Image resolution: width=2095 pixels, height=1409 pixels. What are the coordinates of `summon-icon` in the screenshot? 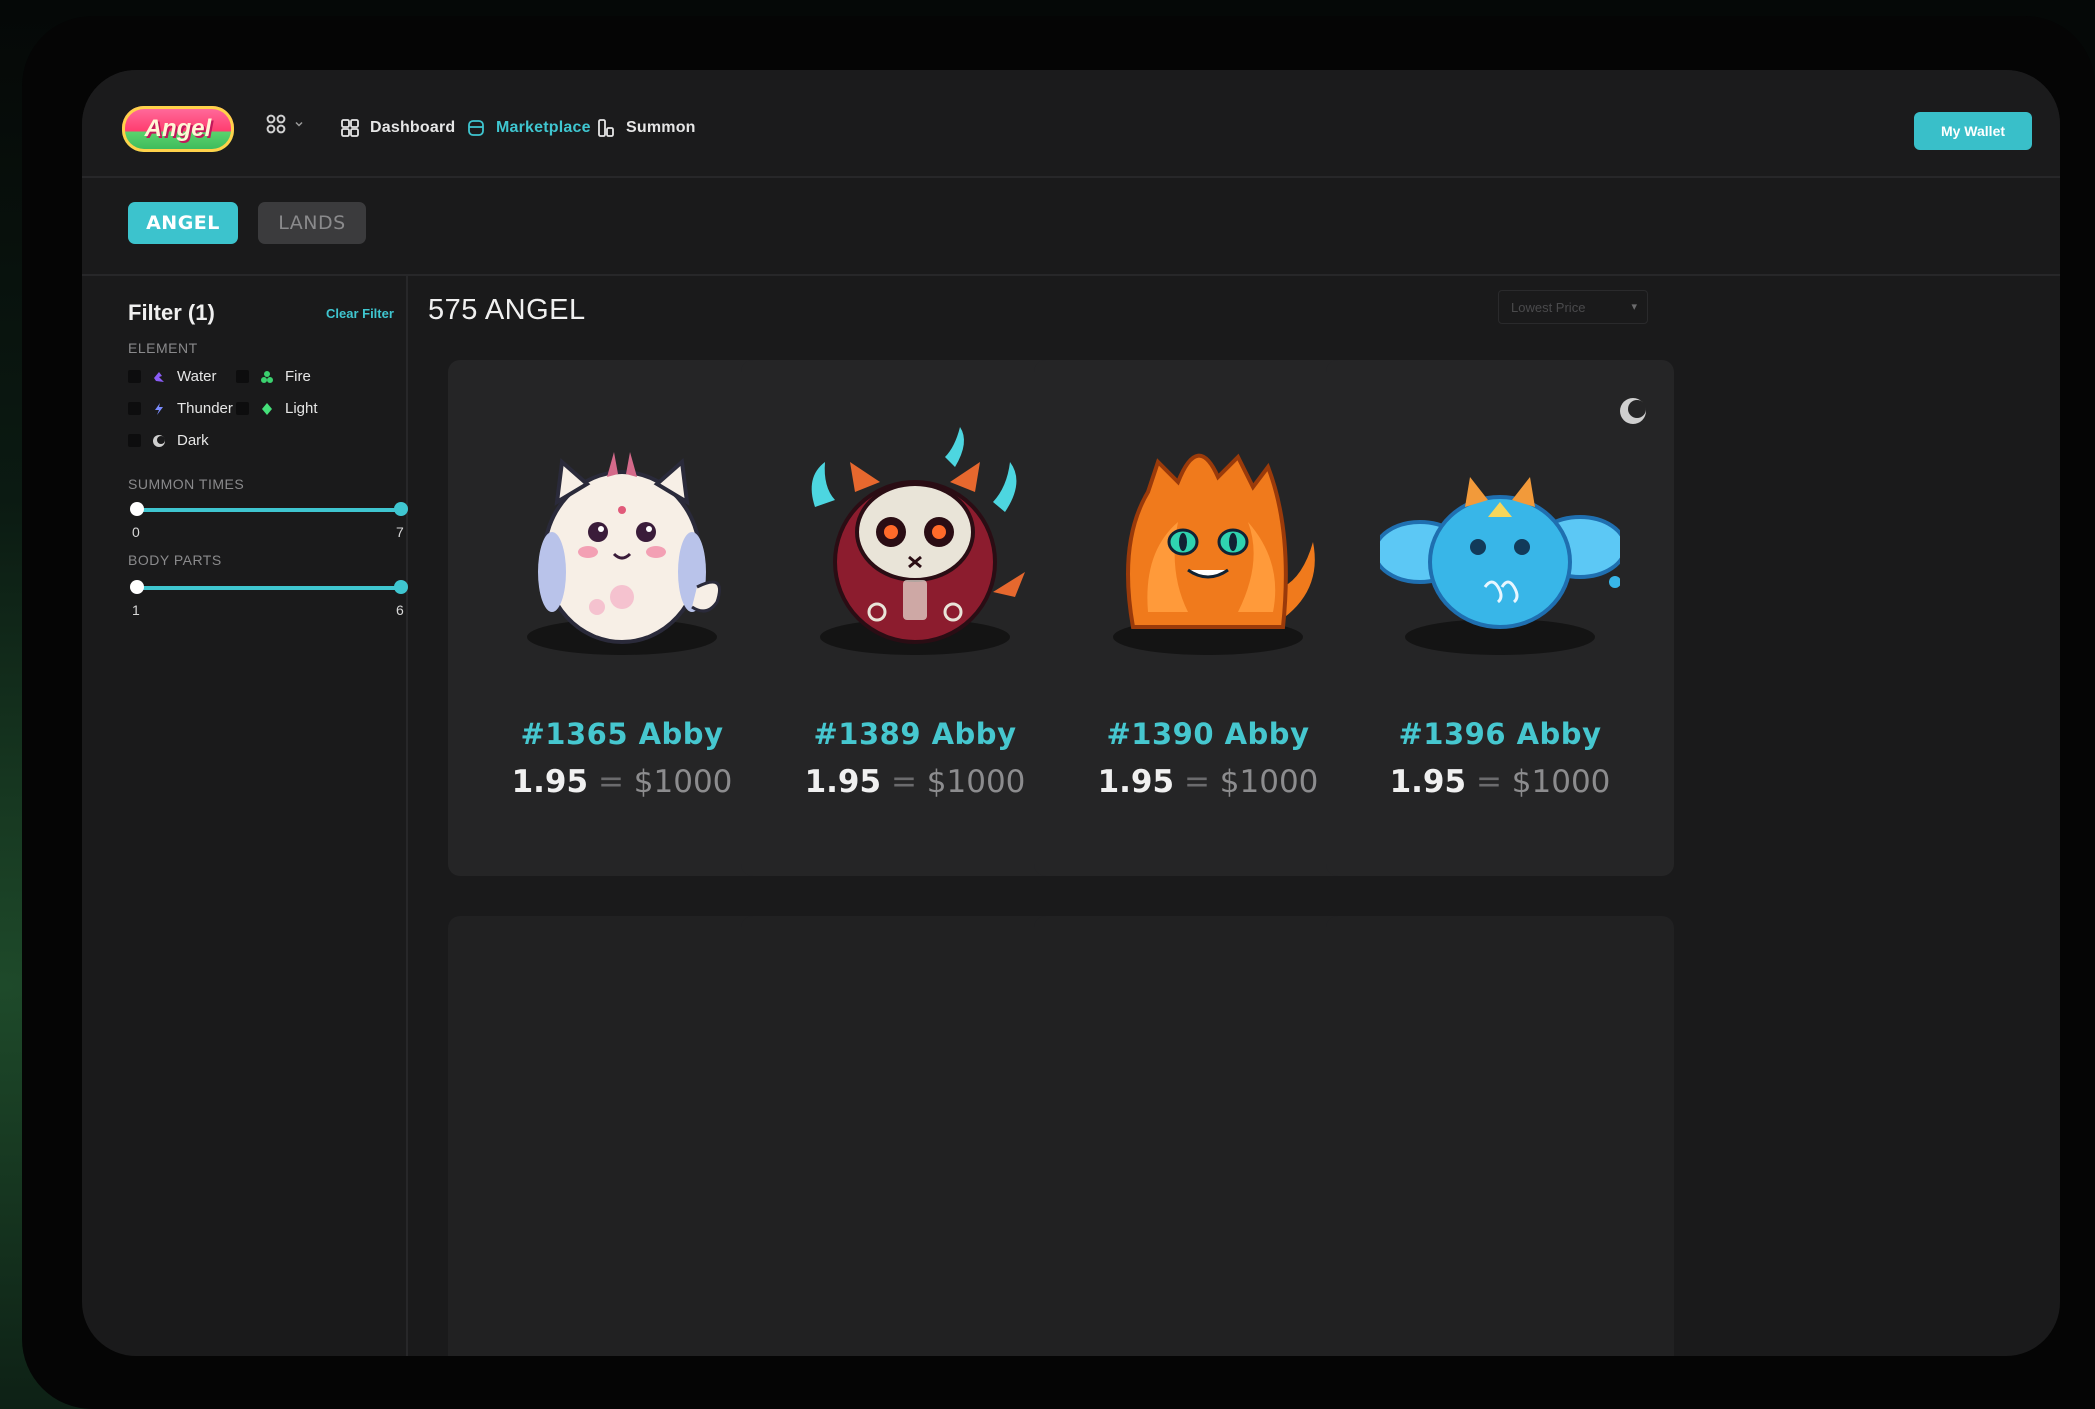 It's located at (606, 128).